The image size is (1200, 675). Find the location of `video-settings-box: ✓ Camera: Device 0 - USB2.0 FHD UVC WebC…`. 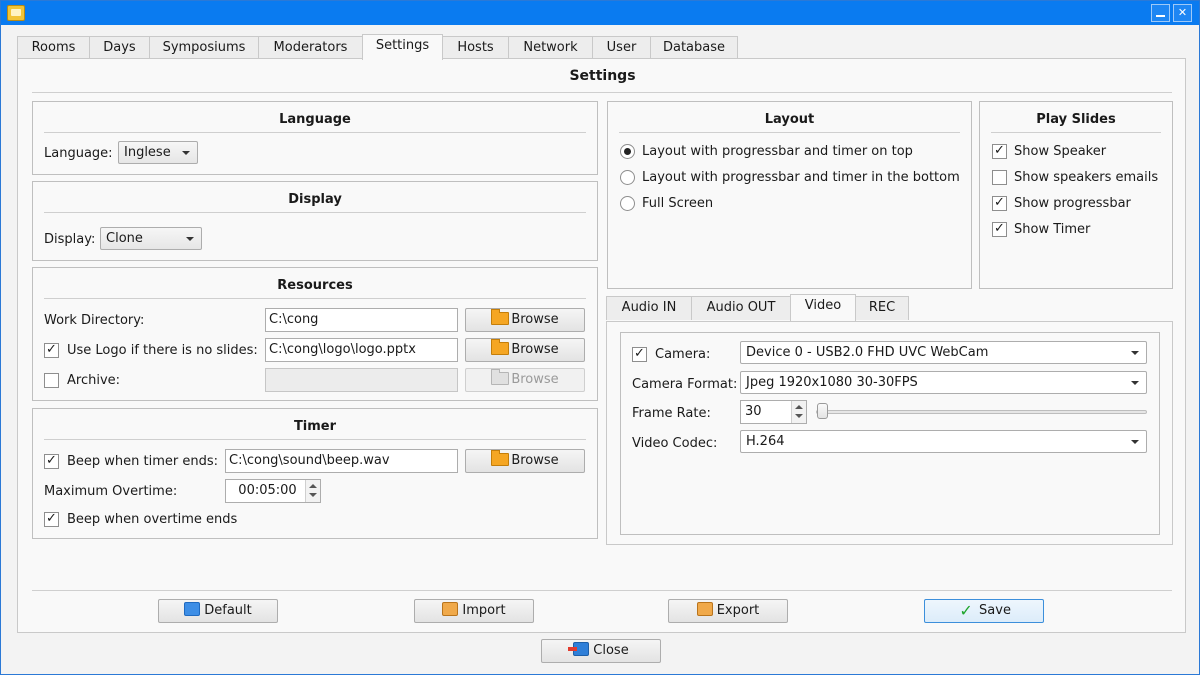

video-settings-box: ✓ Camera: Device 0 - USB2.0 FHD UVC WebC… is located at coordinates (890, 433).